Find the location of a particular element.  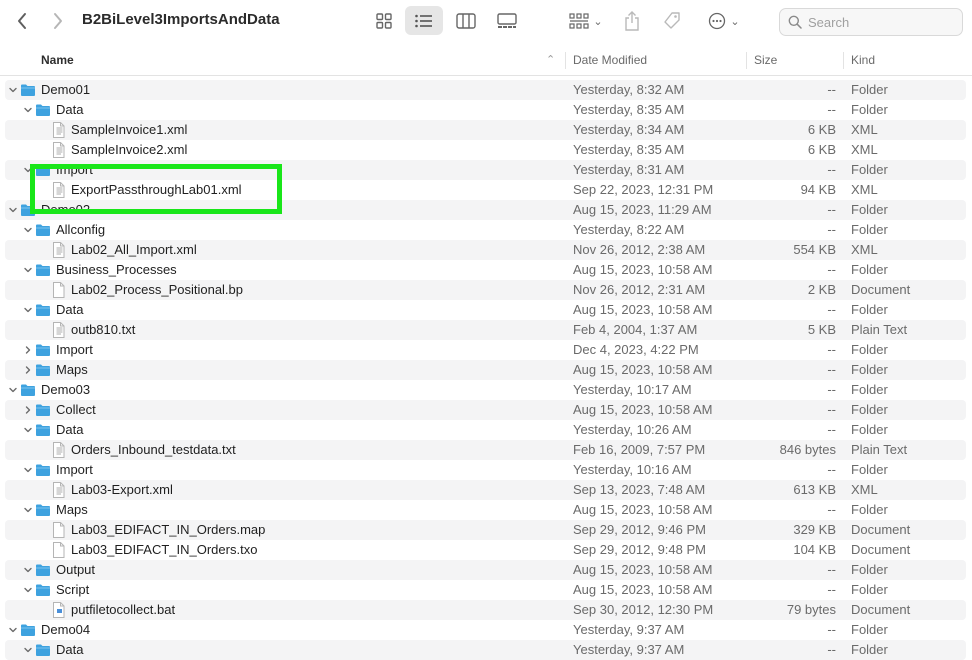

item-name: SampleInvoice2.xml is located at coordinates (129, 149).